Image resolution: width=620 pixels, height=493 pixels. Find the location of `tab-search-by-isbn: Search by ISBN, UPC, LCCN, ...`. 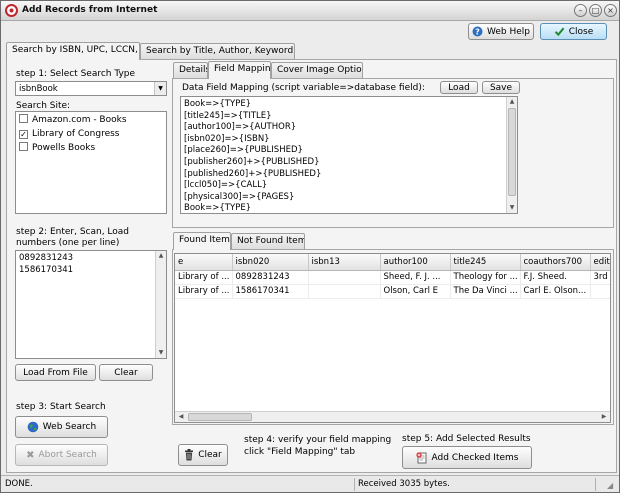

tab-search-by-isbn: Search by ISBN, UPC, LCCN, ... is located at coordinates (73, 51).